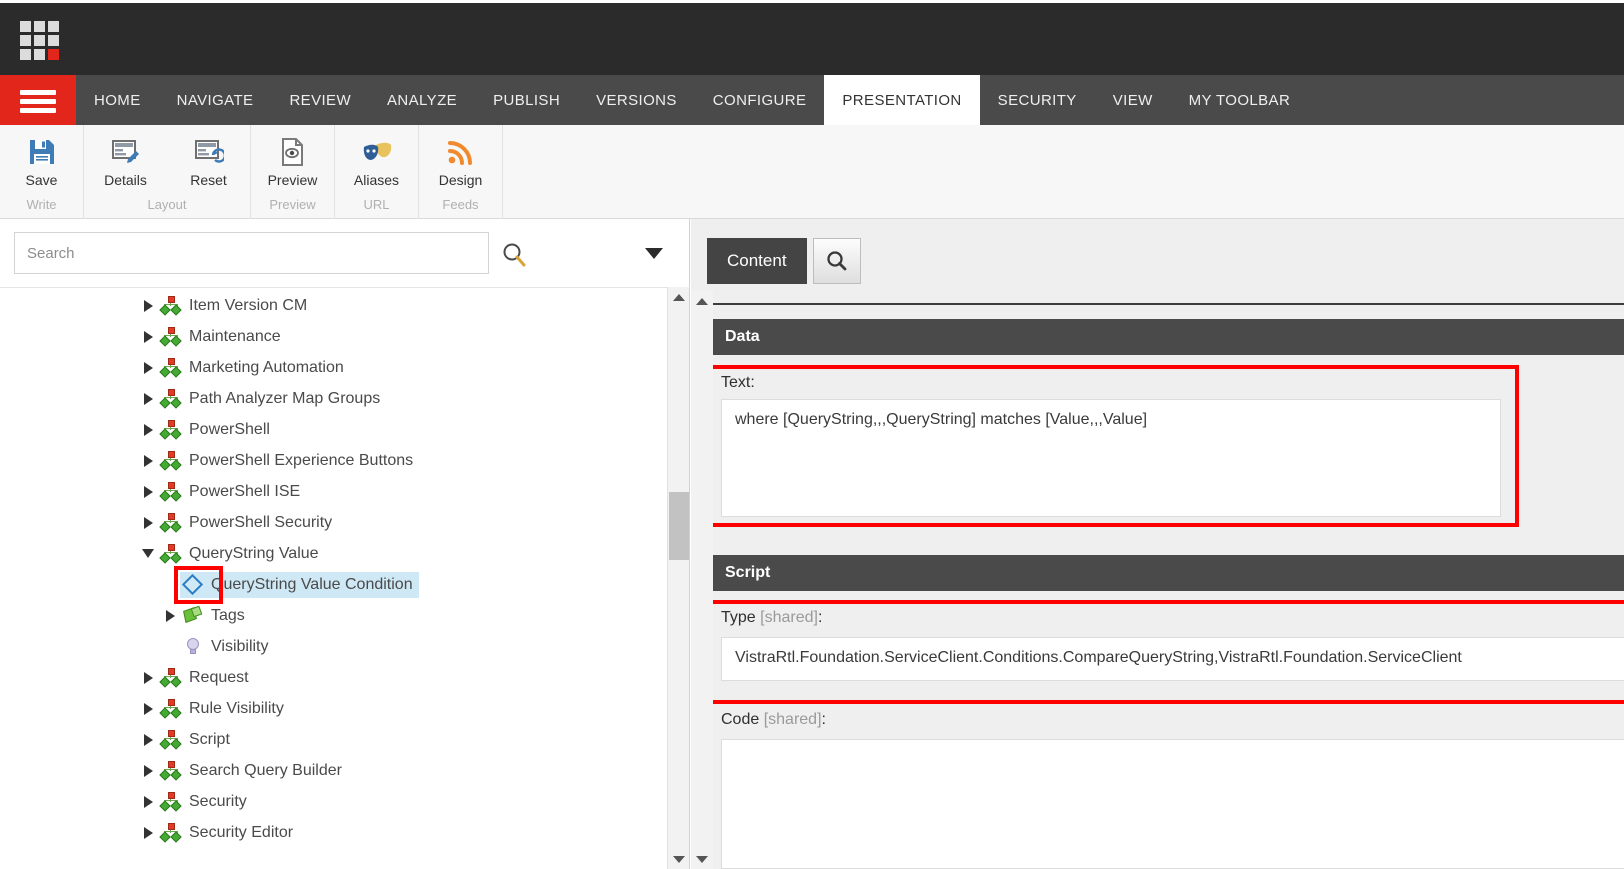 The height and width of the screenshot is (869, 1624). I want to click on tree-item-request: Request, so click(206, 678).